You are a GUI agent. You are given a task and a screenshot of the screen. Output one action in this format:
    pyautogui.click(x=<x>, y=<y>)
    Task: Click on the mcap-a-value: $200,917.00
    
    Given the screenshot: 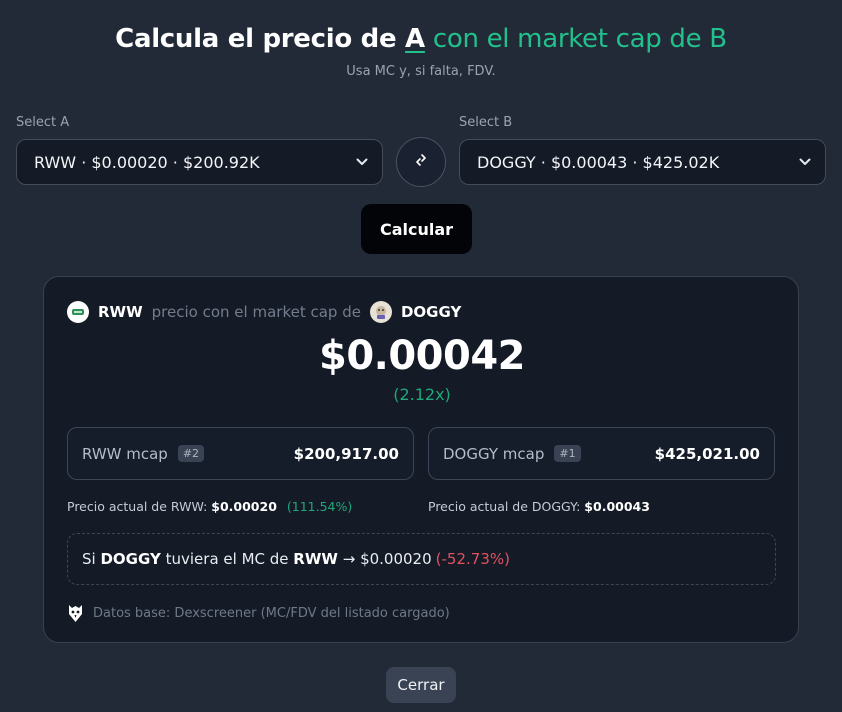 What is the action you would take?
    pyautogui.click(x=346, y=453)
    